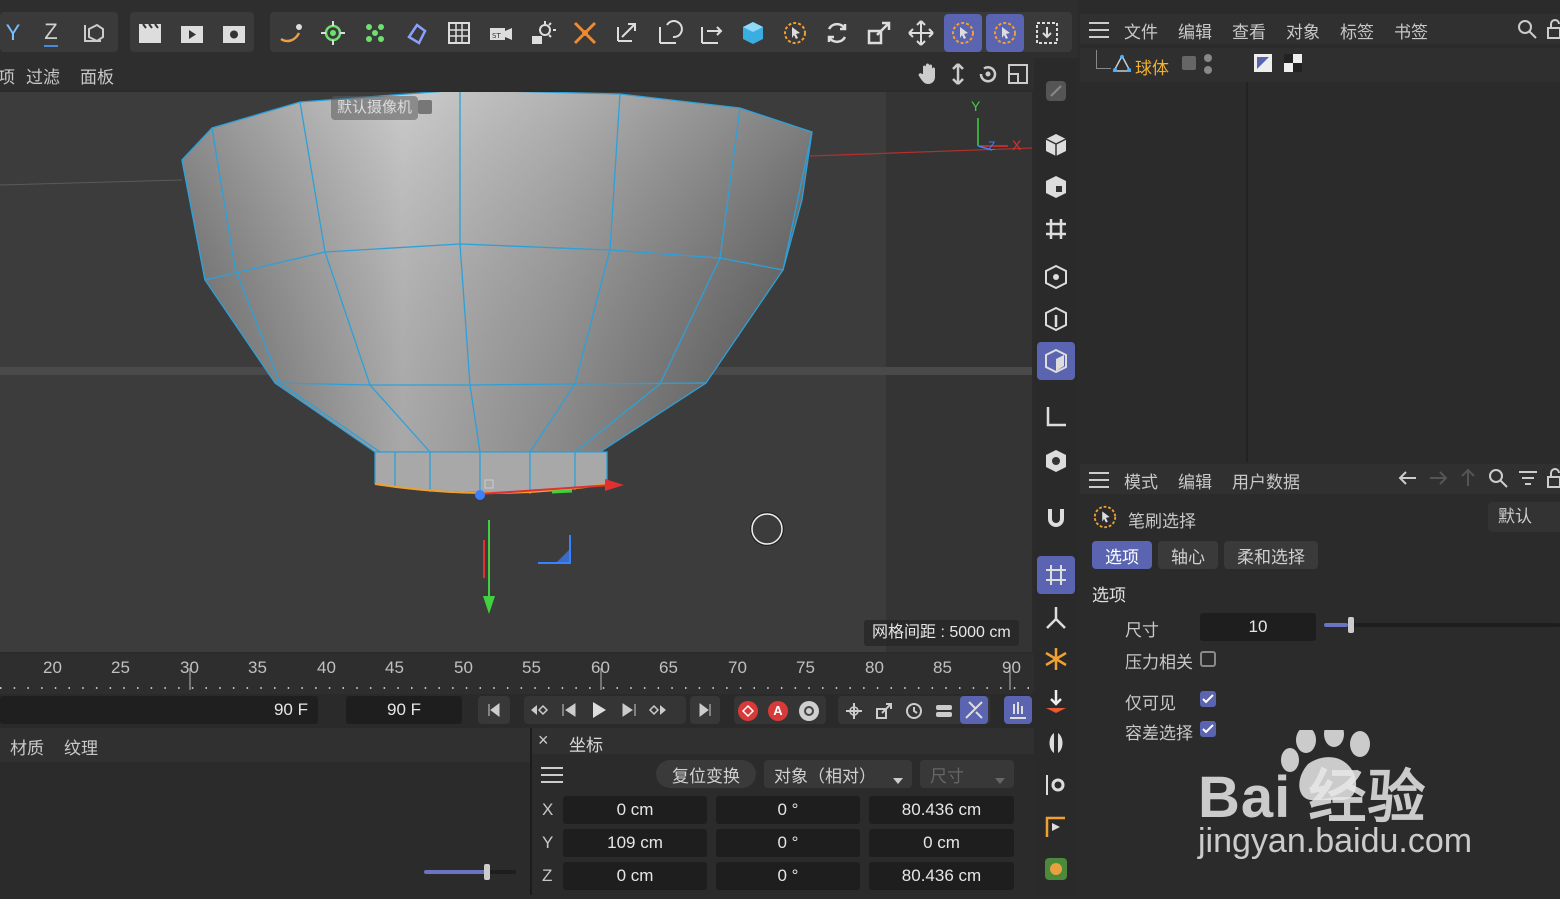  Describe the element at coordinates (1411, 30) in the screenshot. I see `menu-bookmarks: 书签` at that location.